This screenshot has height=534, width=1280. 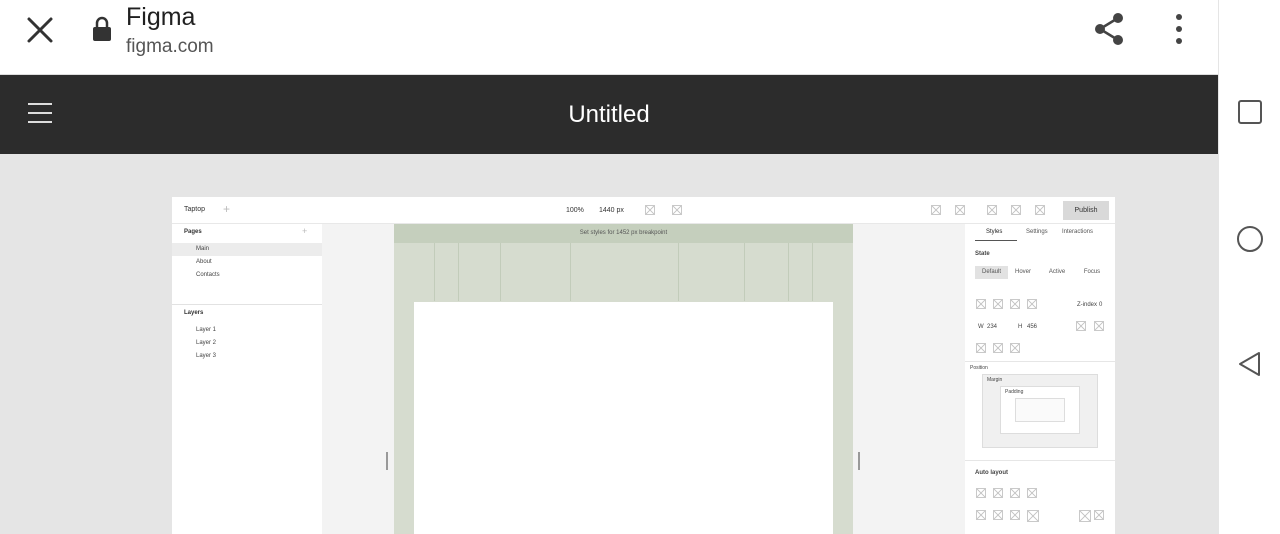 What do you see at coordinates (1109, 29) in the screenshot?
I see `share-icon` at bounding box center [1109, 29].